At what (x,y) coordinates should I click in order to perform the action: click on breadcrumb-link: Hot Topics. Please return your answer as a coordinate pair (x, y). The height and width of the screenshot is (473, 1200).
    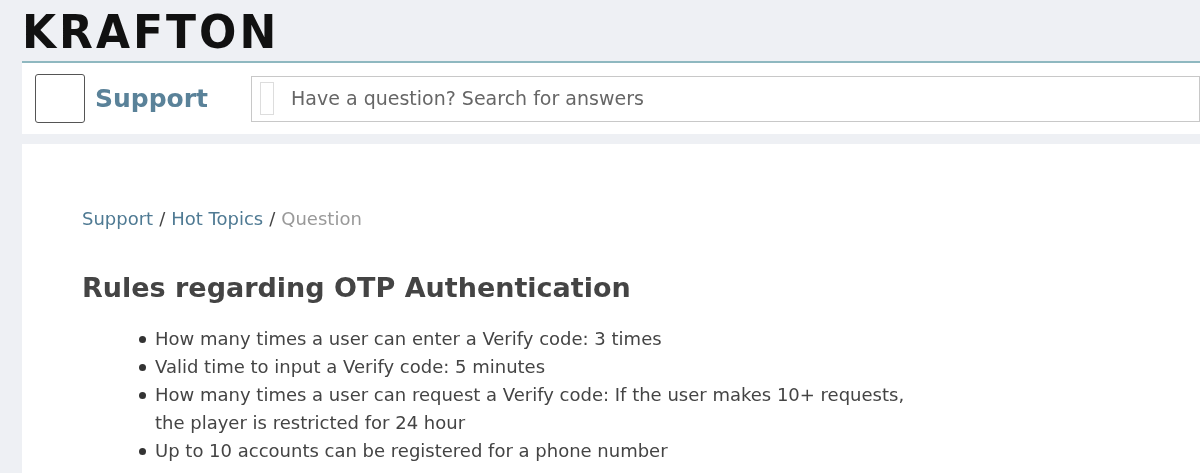
    Looking at the image, I should click on (217, 219).